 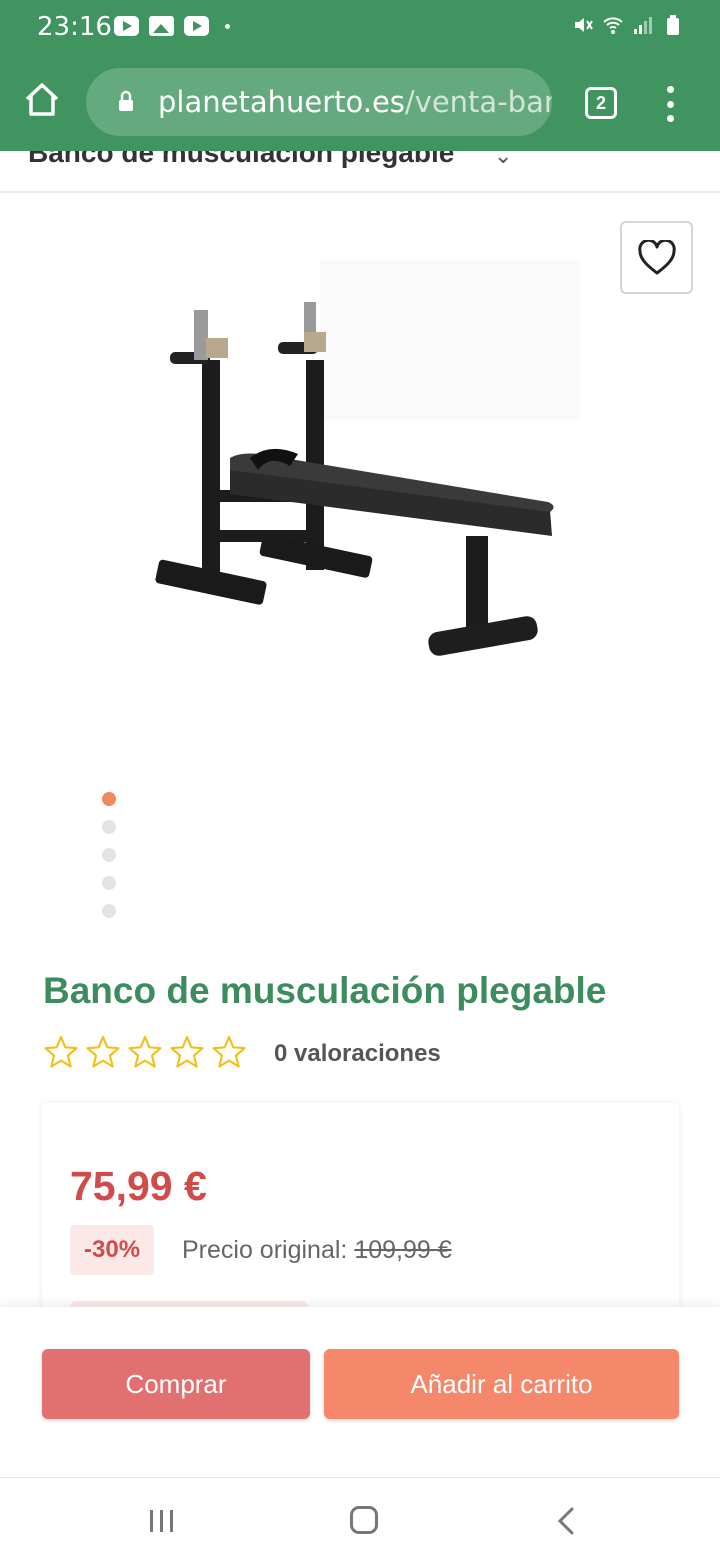 I want to click on home-icon, so click(x=42, y=100).